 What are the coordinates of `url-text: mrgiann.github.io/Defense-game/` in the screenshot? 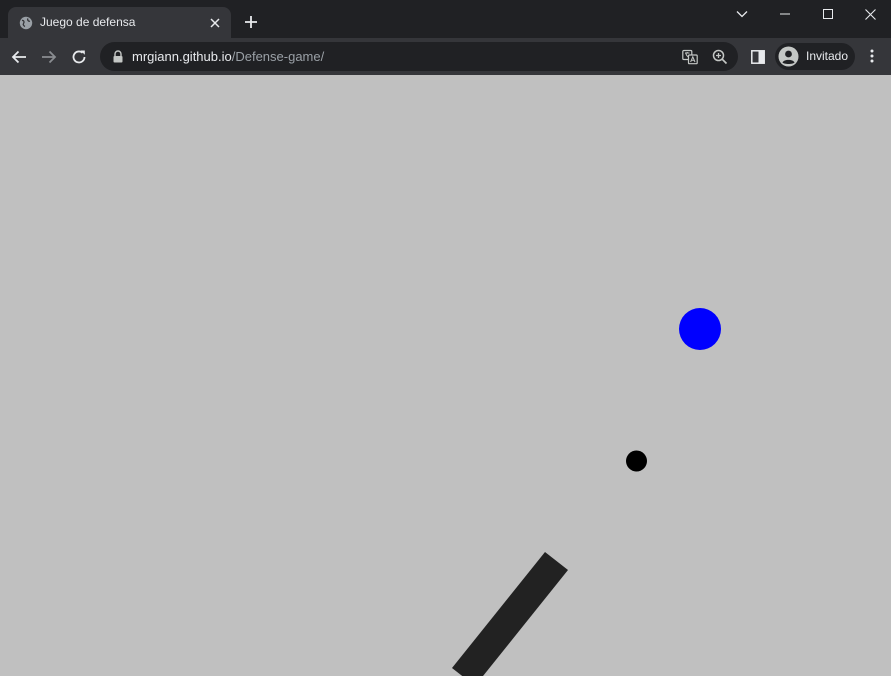 It's located at (228, 56).